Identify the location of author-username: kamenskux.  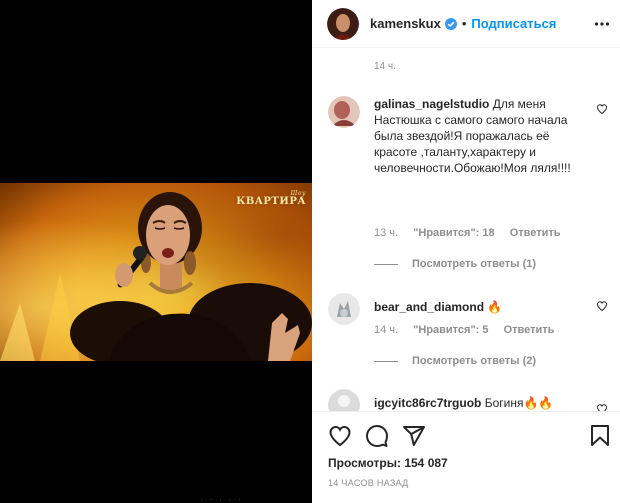
(405, 23).